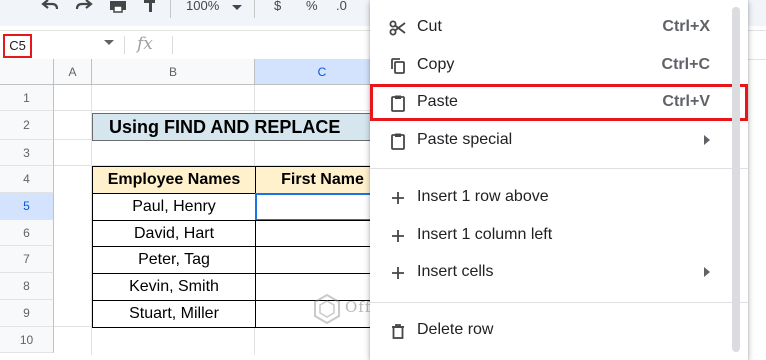 The image size is (766, 360). I want to click on menu-item-label: Cut, so click(429, 26).